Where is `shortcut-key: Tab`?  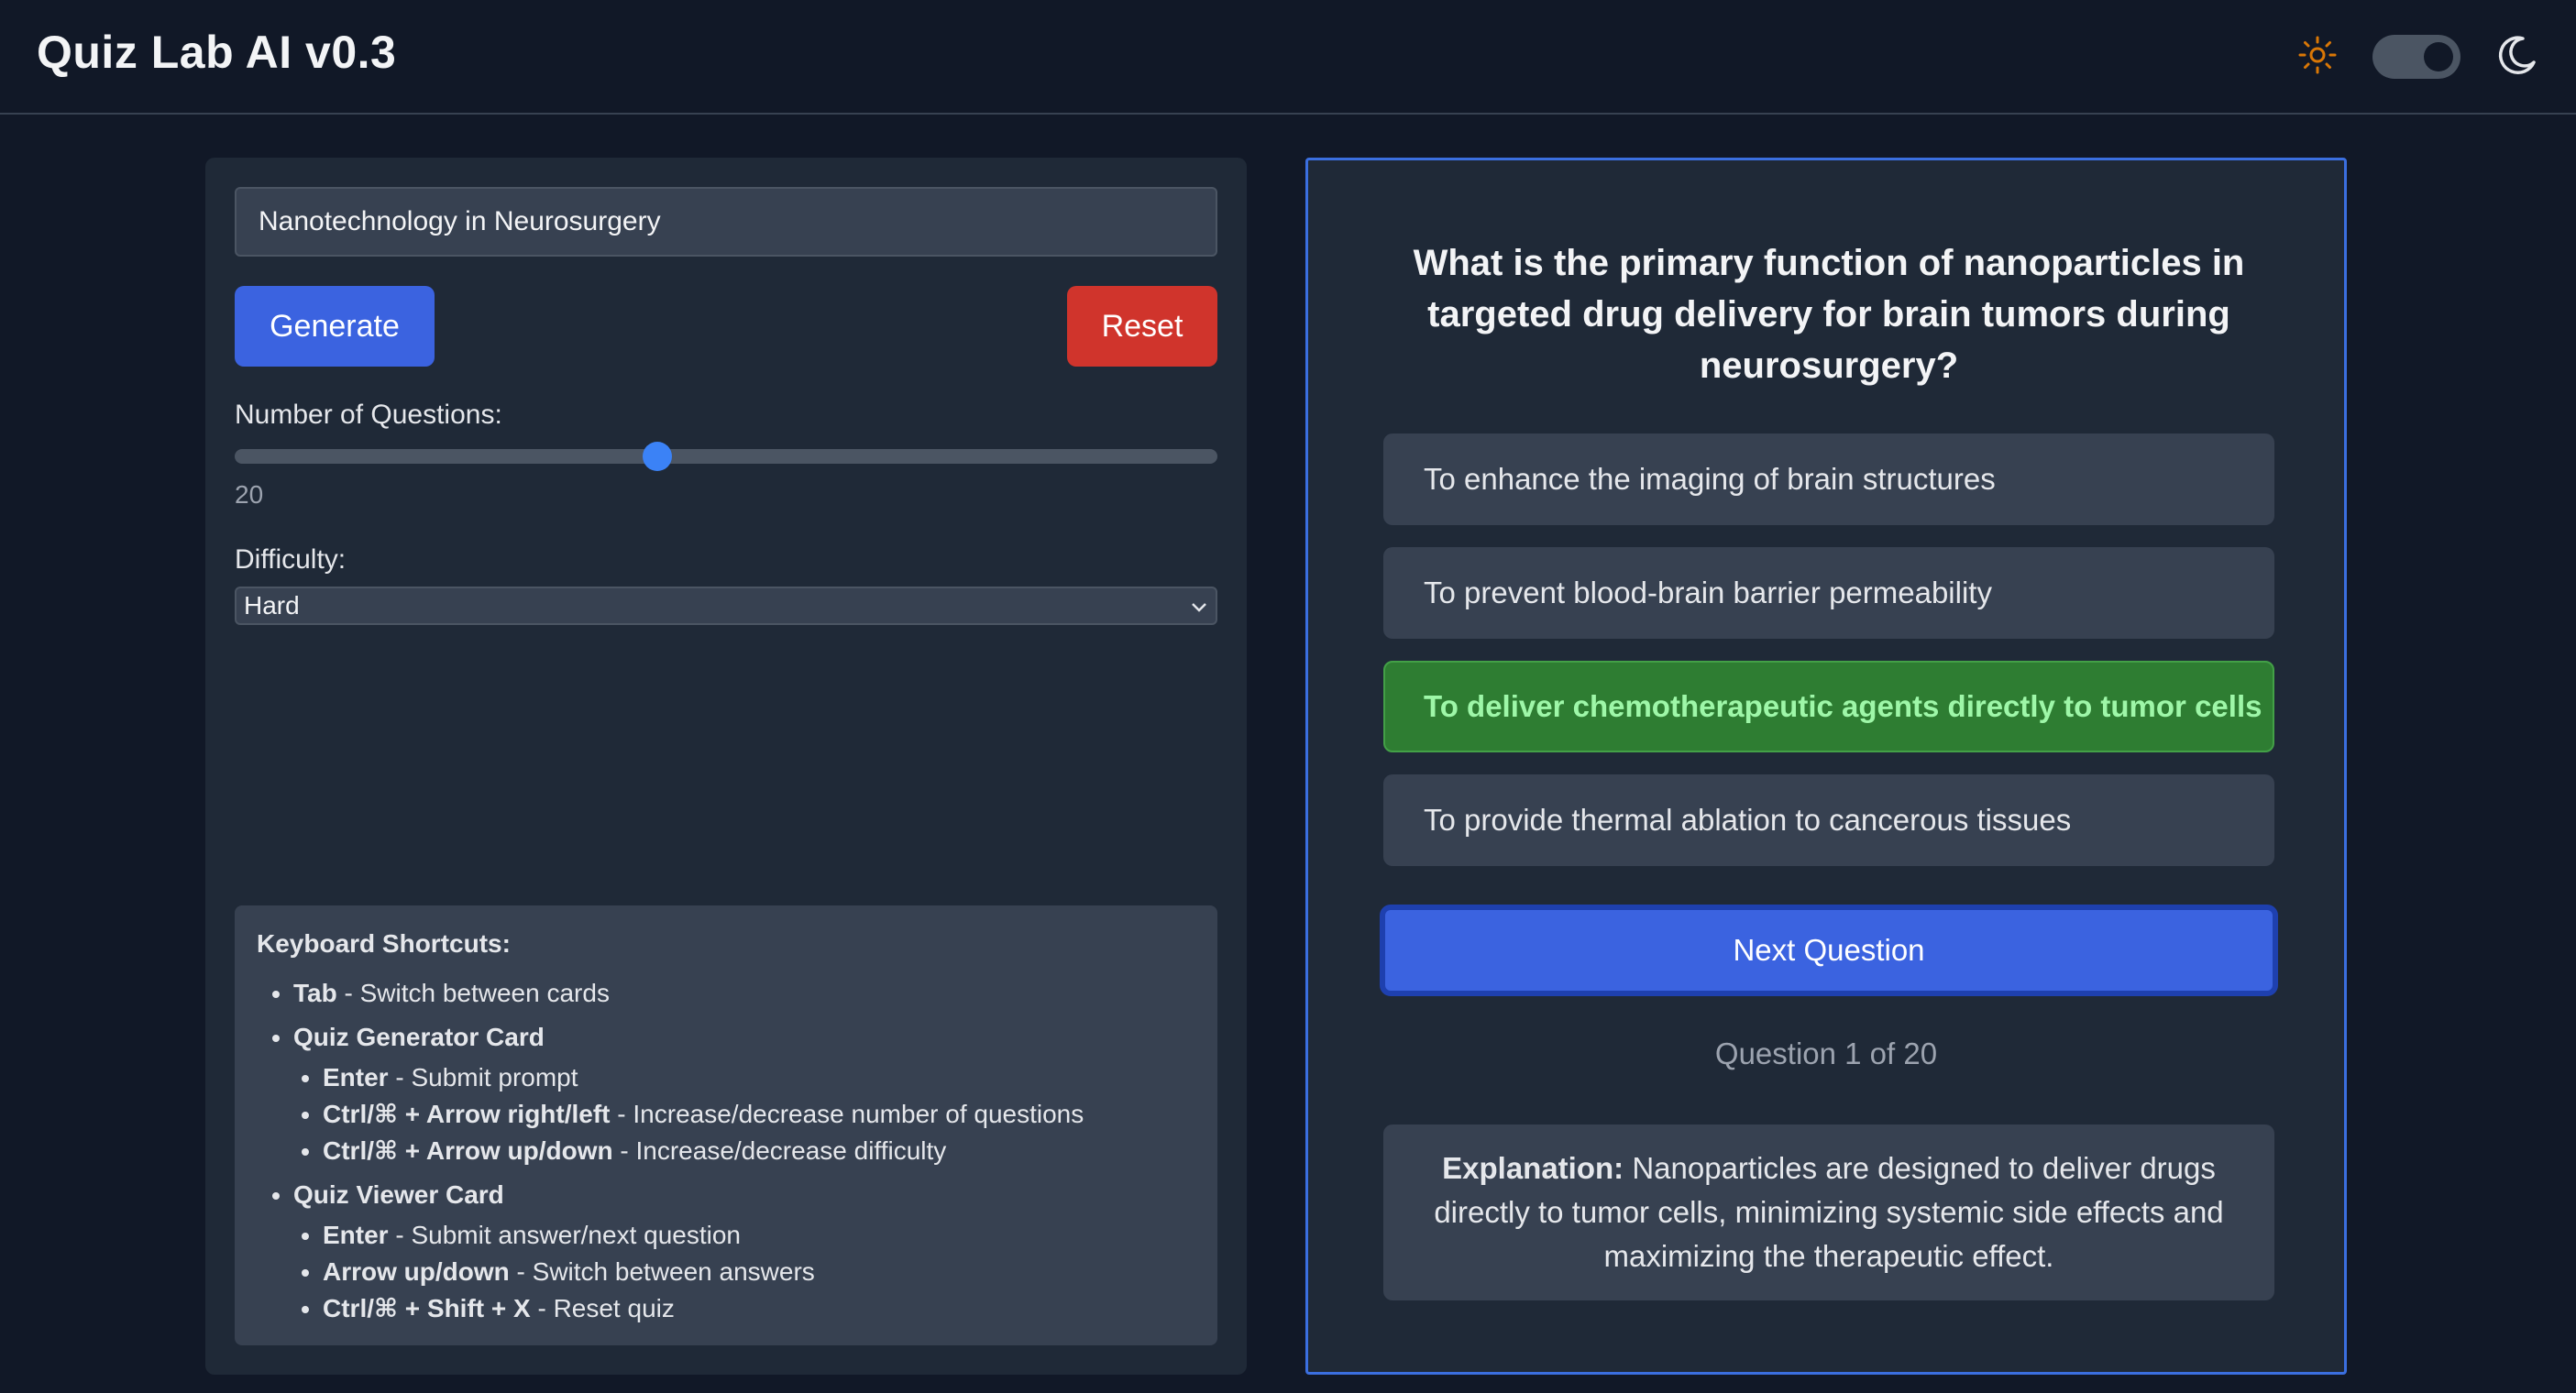 shortcut-key: Tab is located at coordinates (315, 993).